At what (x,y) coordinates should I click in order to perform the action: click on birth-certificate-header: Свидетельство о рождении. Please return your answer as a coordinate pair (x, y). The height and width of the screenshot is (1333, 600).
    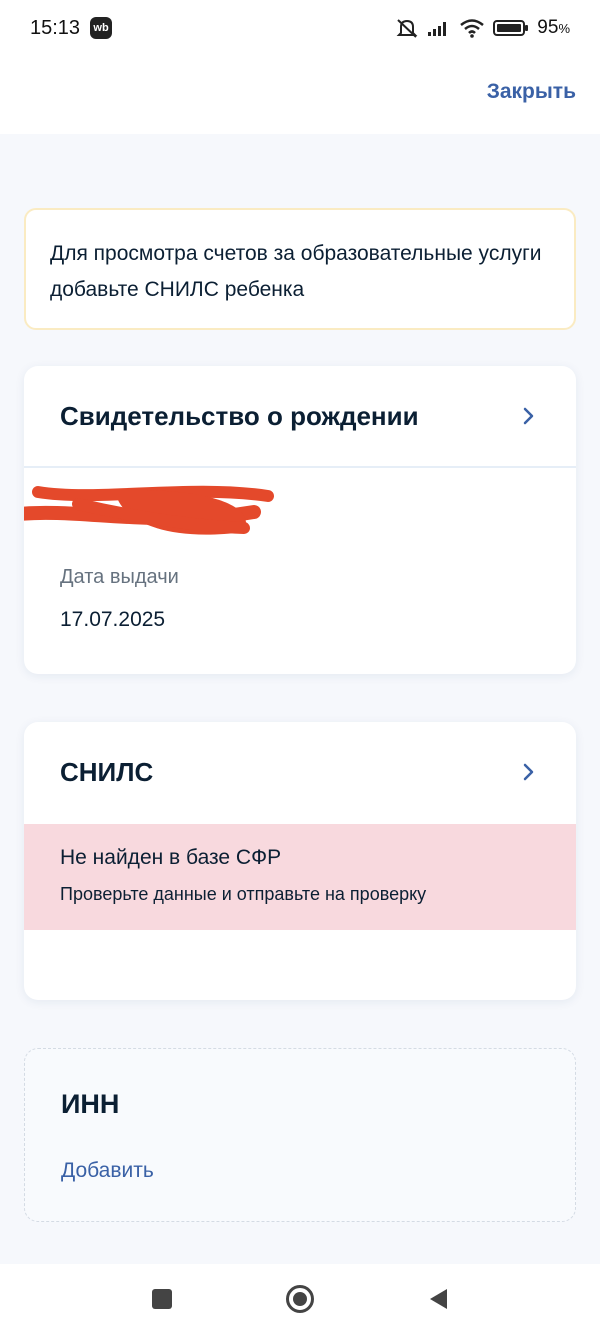
    Looking at the image, I should click on (300, 416).